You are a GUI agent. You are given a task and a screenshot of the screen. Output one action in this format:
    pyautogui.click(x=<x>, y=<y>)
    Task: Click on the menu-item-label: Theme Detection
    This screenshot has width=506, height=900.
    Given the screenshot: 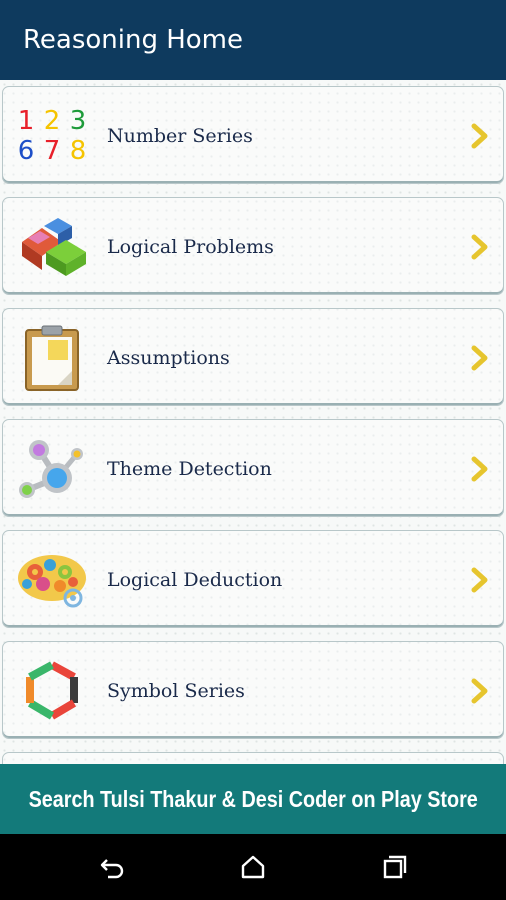 What is the action you would take?
    pyautogui.click(x=189, y=469)
    